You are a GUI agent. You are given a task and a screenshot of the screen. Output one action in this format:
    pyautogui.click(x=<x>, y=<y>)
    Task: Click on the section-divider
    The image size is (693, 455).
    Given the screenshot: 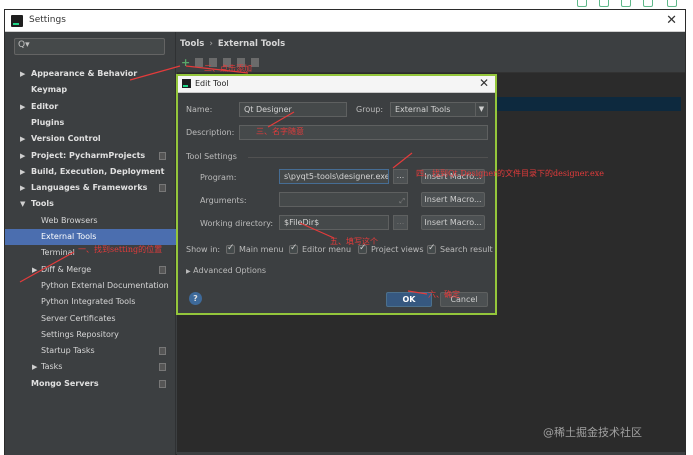 What is the action you would take?
    pyautogui.click(x=368, y=157)
    